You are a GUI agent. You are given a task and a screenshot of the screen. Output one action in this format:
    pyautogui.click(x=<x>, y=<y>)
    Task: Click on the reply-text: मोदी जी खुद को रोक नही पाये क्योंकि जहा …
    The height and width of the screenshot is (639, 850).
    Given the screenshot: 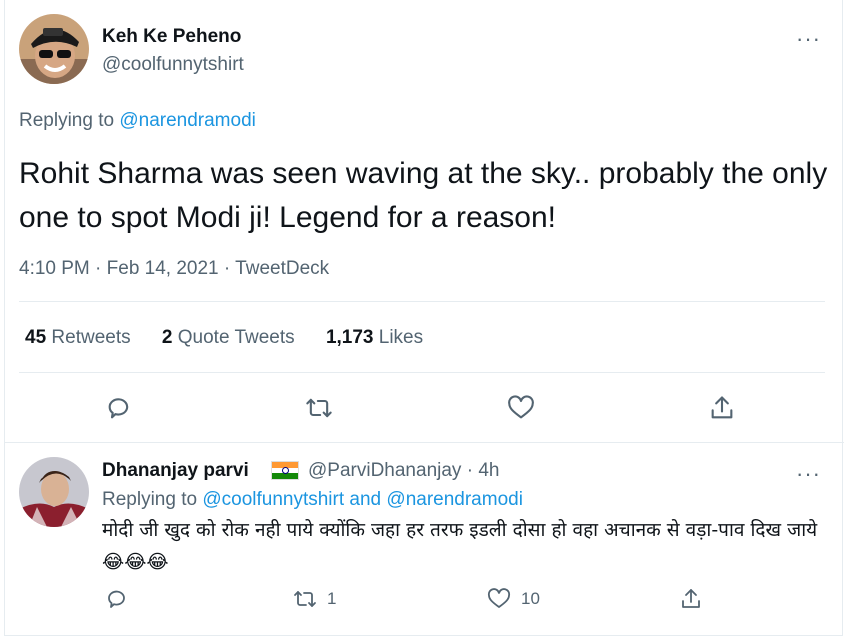 What is the action you would take?
    pyautogui.click(x=460, y=546)
    